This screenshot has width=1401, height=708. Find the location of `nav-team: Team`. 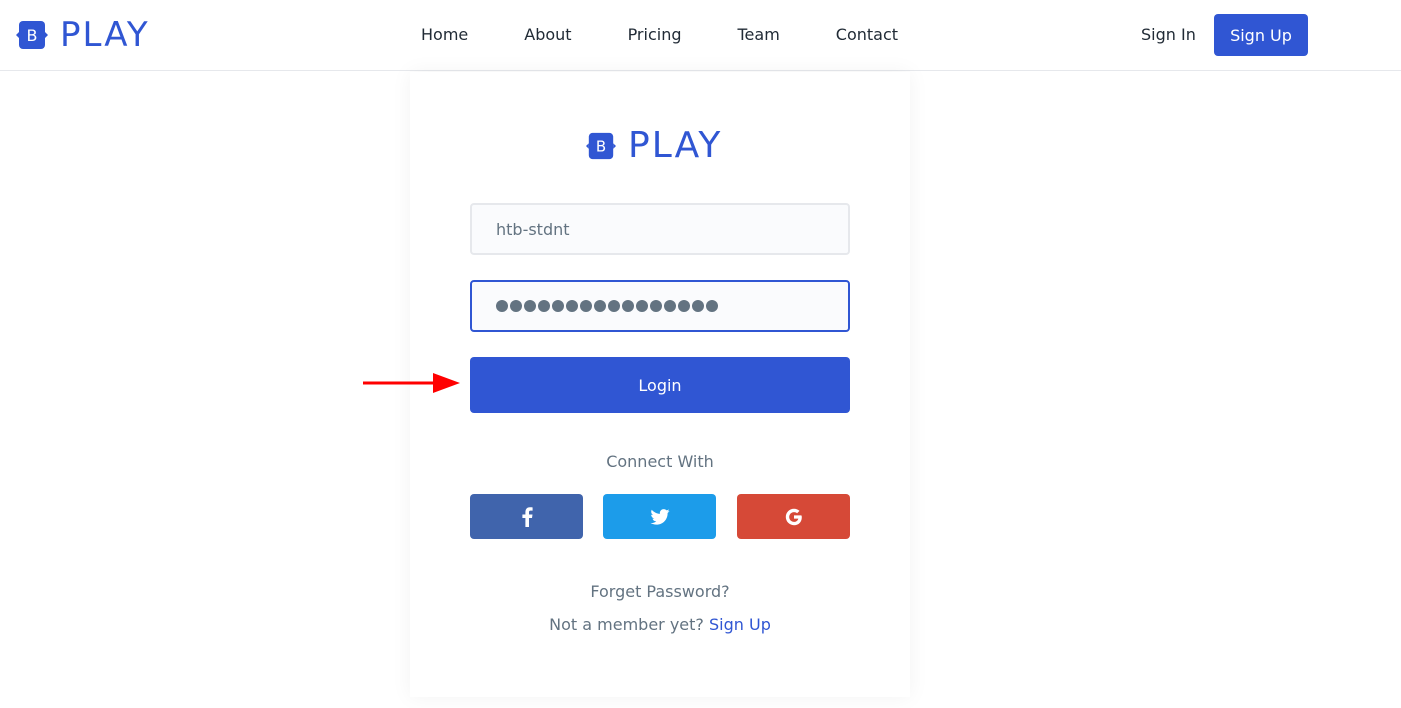

nav-team: Team is located at coordinates (759, 35).